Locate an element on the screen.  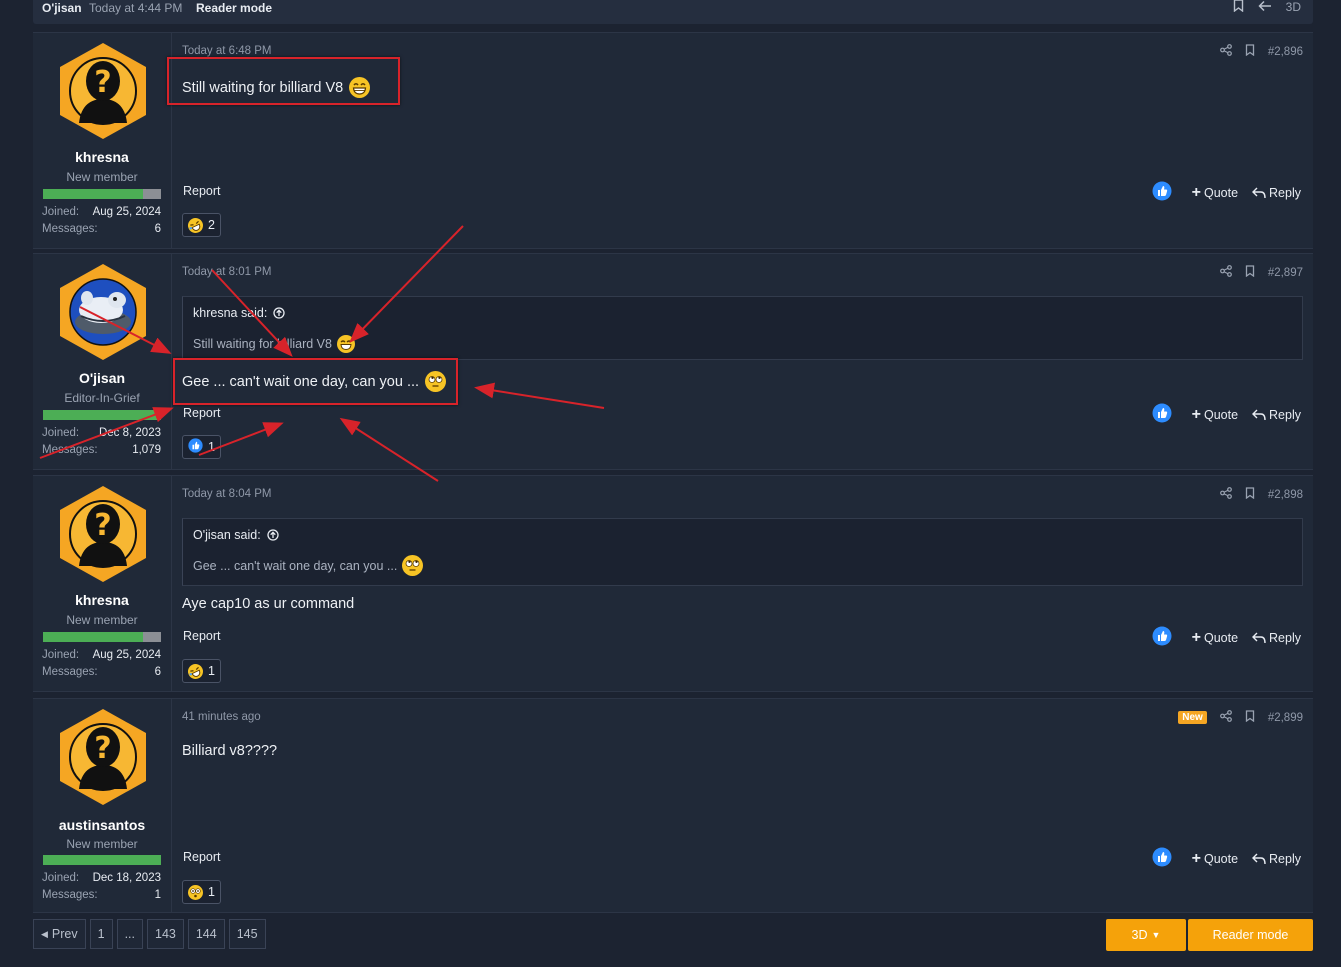
messages-count: 6 is located at coordinates (157, 229).